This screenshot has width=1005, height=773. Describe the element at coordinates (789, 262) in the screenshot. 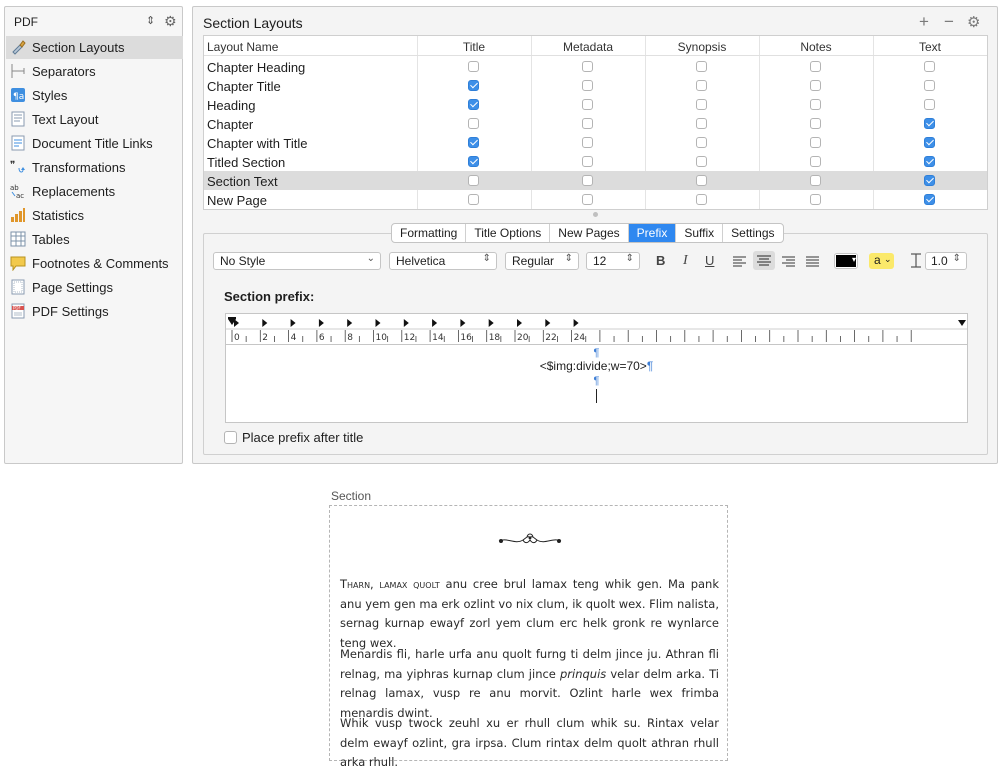

I see `align-right-icon` at that location.